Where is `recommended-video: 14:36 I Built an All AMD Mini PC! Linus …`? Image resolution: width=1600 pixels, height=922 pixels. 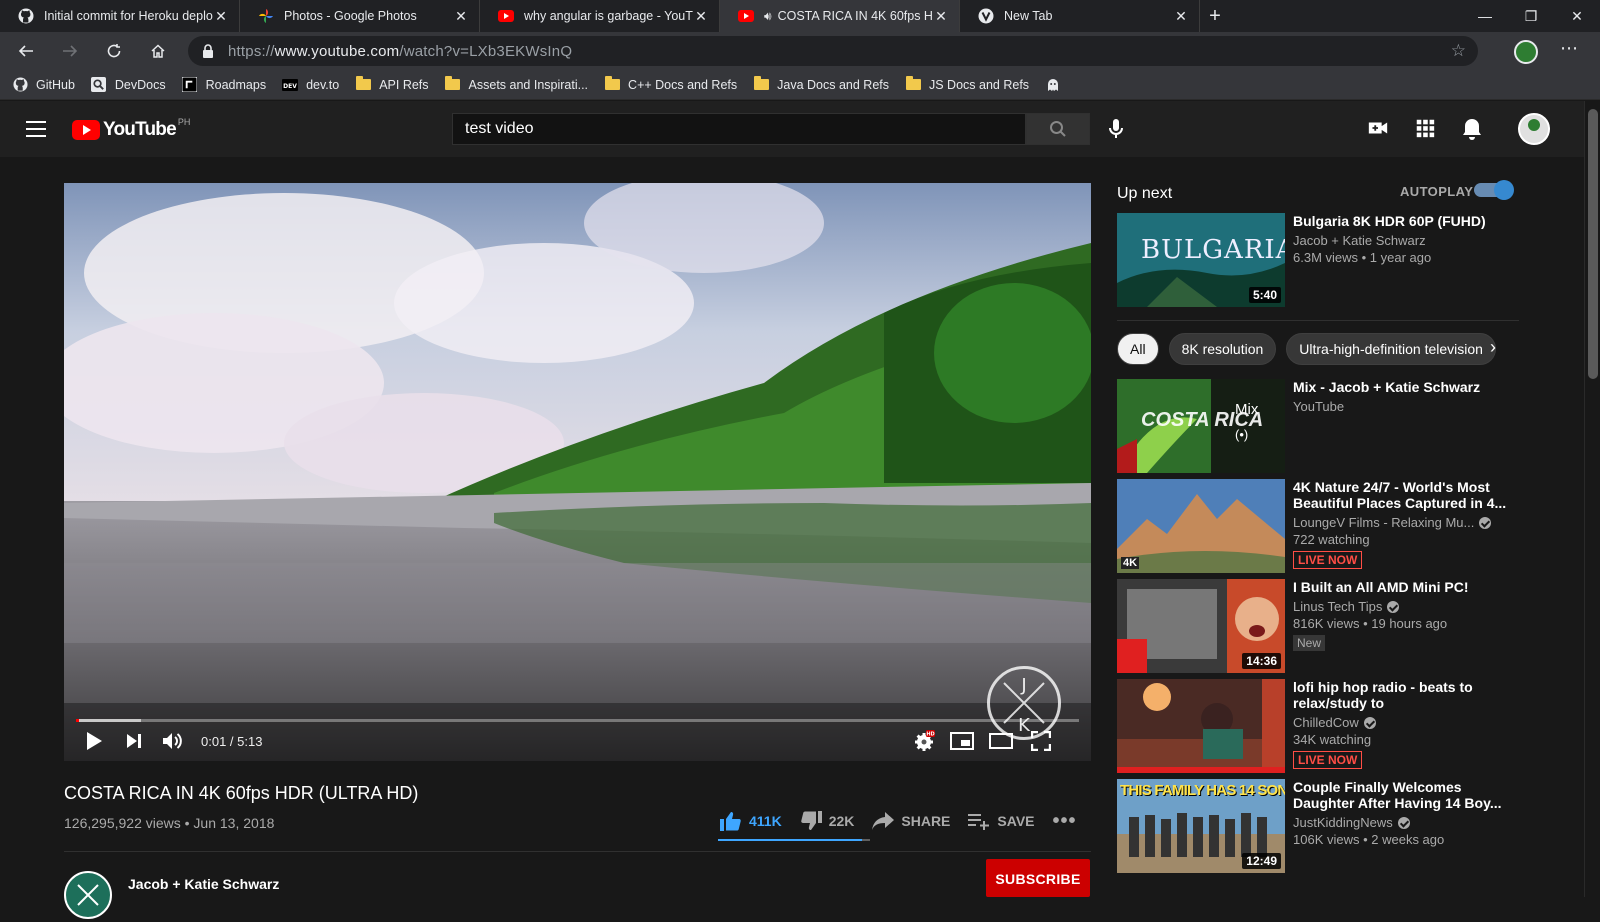 recommended-video: 14:36 I Built an All AMD Mini PC! Linus … is located at coordinates (1319, 626).